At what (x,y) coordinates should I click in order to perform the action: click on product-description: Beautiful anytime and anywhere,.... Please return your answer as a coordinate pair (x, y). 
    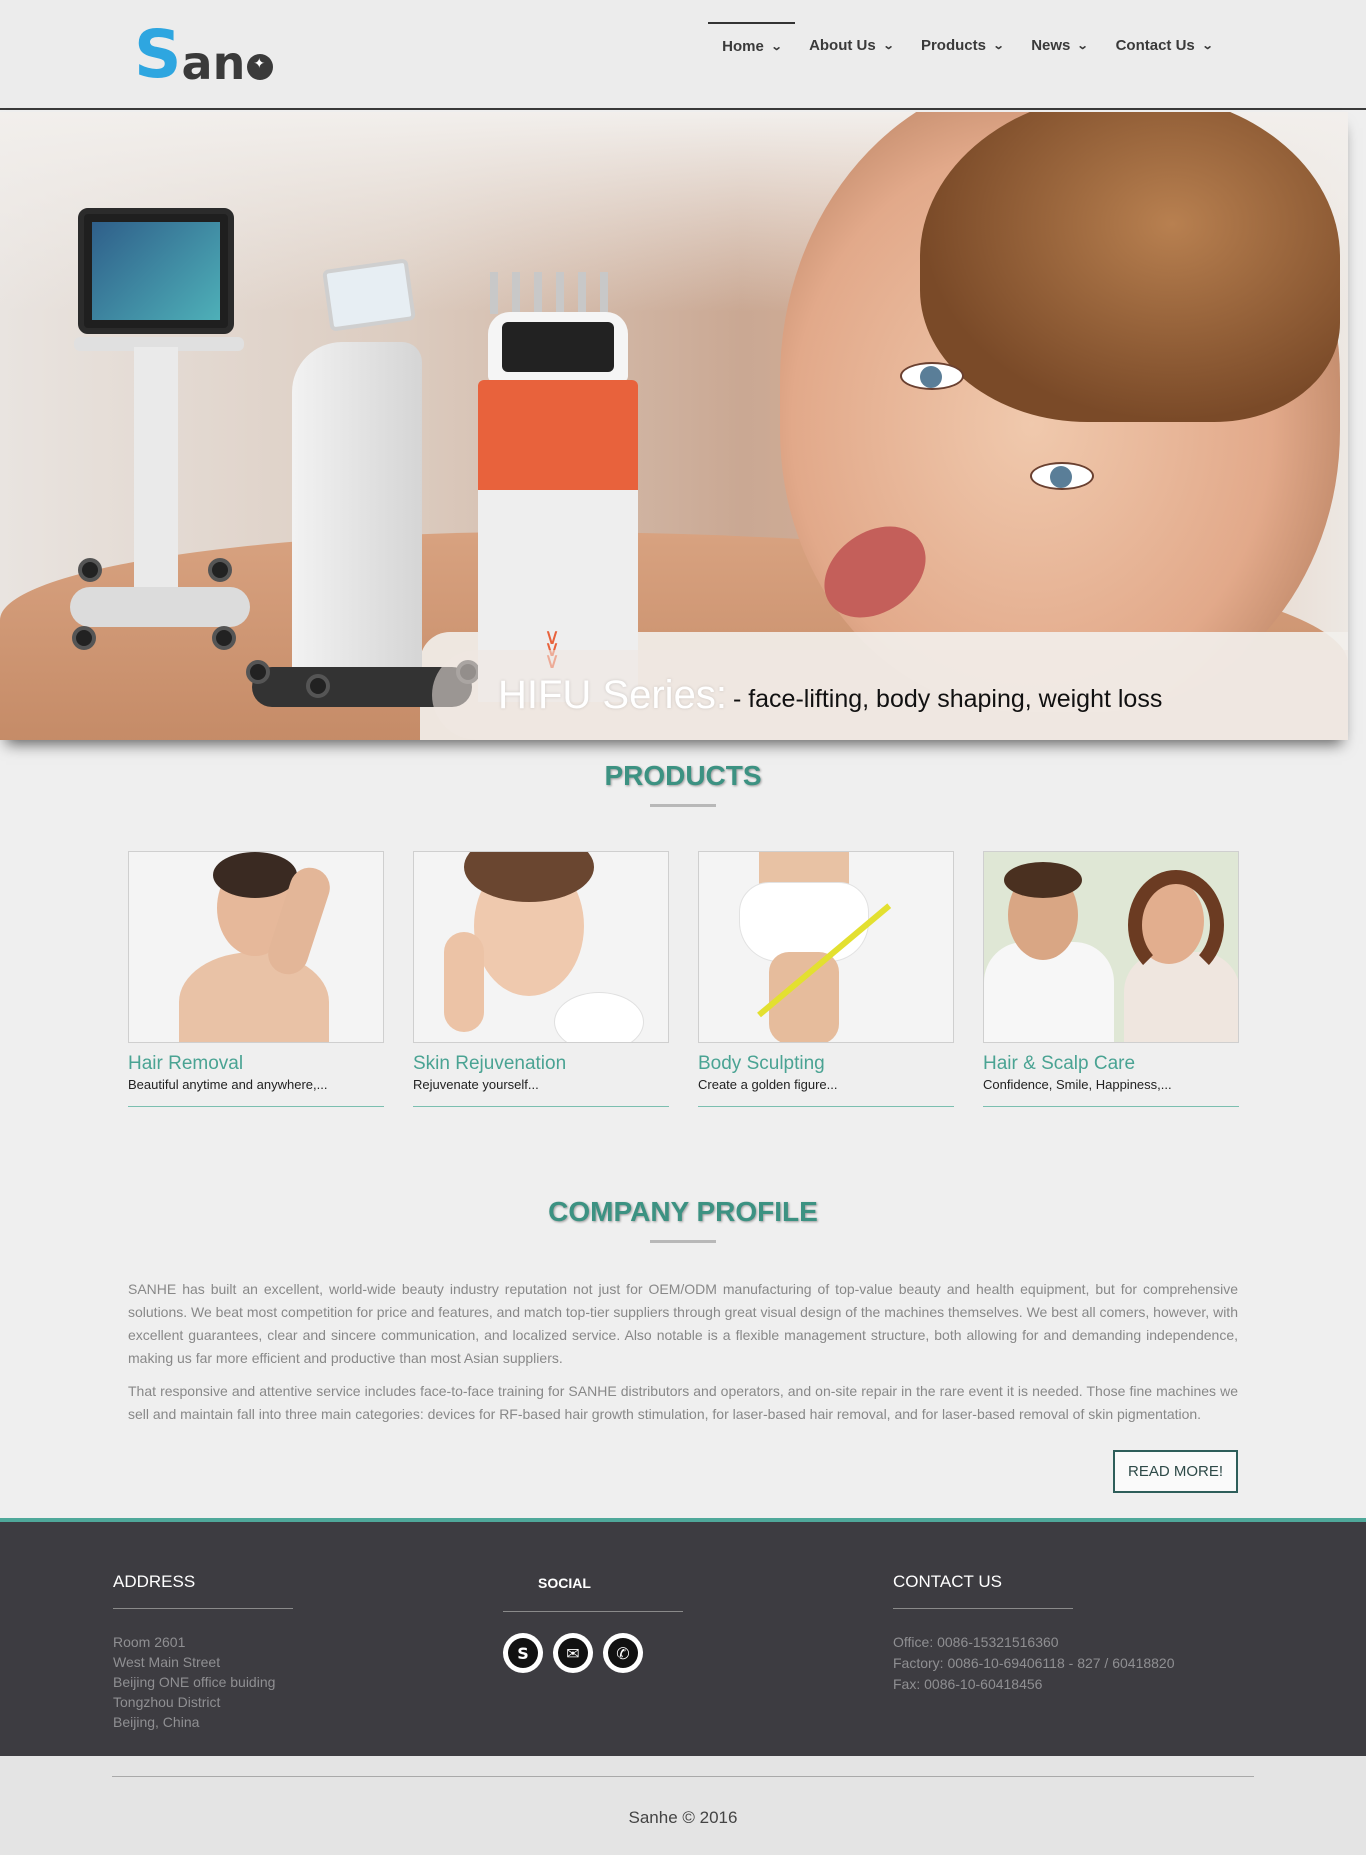
    Looking at the image, I should click on (228, 1084).